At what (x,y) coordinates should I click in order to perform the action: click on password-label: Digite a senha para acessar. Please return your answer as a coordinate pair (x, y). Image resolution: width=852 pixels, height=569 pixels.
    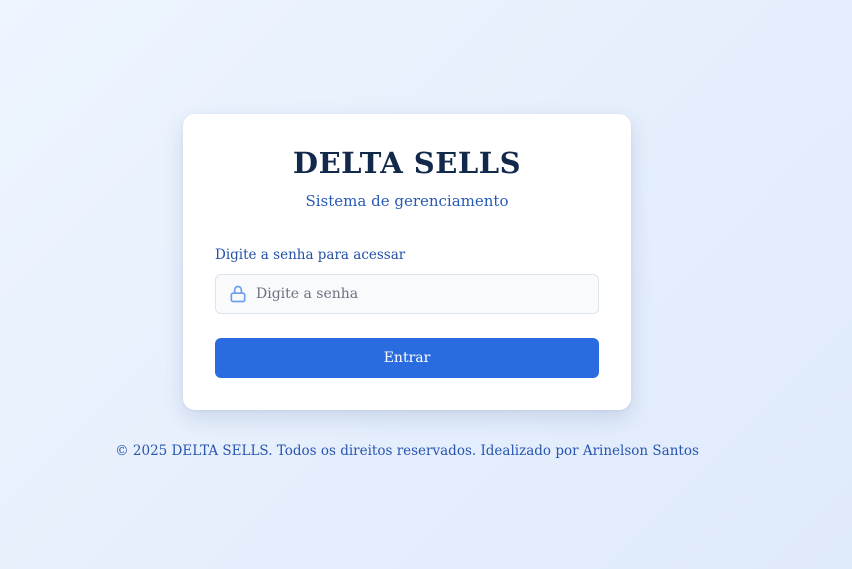
    Looking at the image, I should click on (310, 255).